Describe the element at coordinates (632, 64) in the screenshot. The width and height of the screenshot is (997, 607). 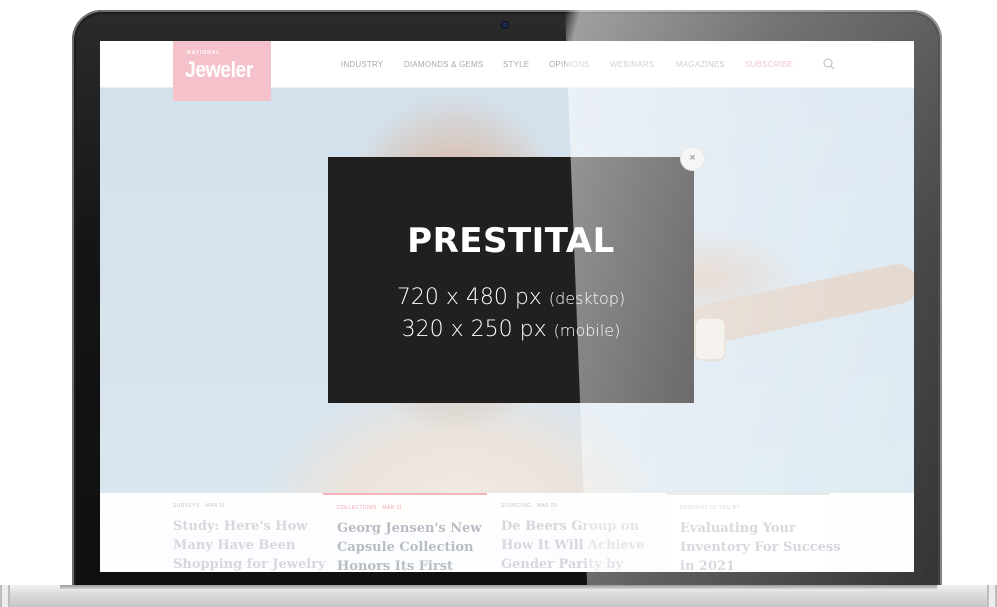
I see `nav-item-webinars: WEBINARS` at that location.